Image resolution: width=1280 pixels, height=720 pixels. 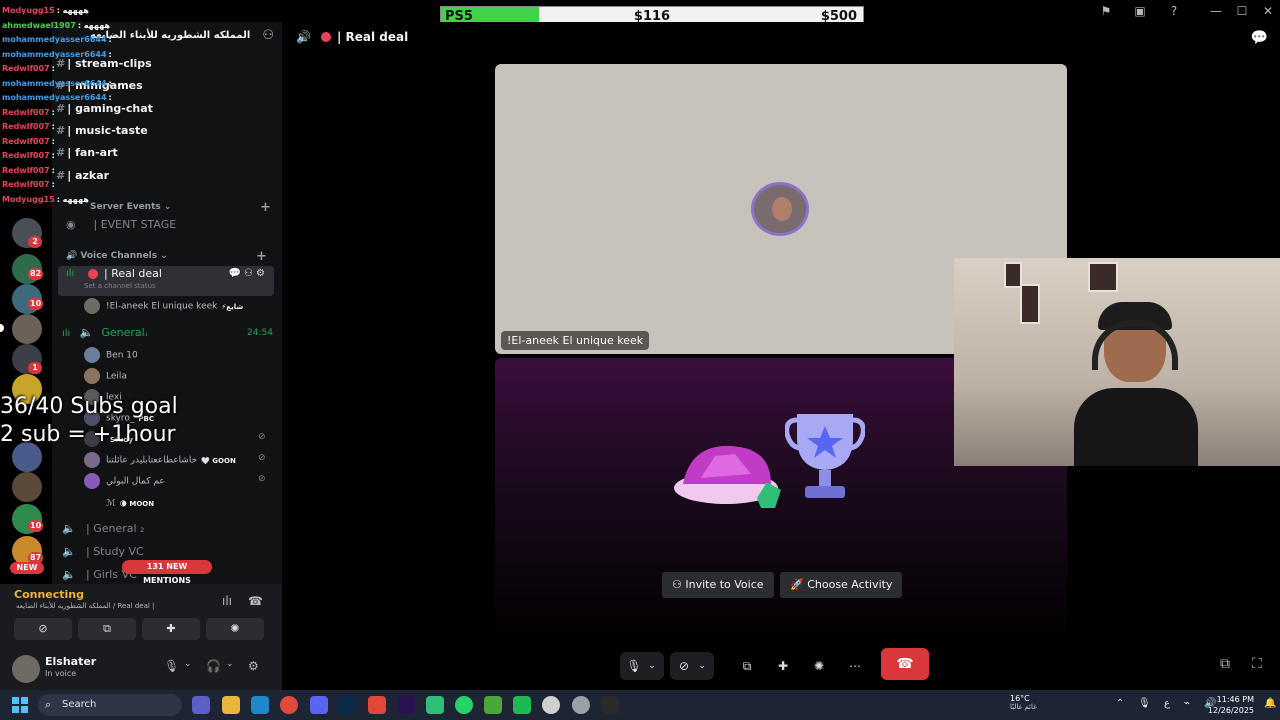 I want to click on maximize-button: ☐, so click(x=1242, y=11).